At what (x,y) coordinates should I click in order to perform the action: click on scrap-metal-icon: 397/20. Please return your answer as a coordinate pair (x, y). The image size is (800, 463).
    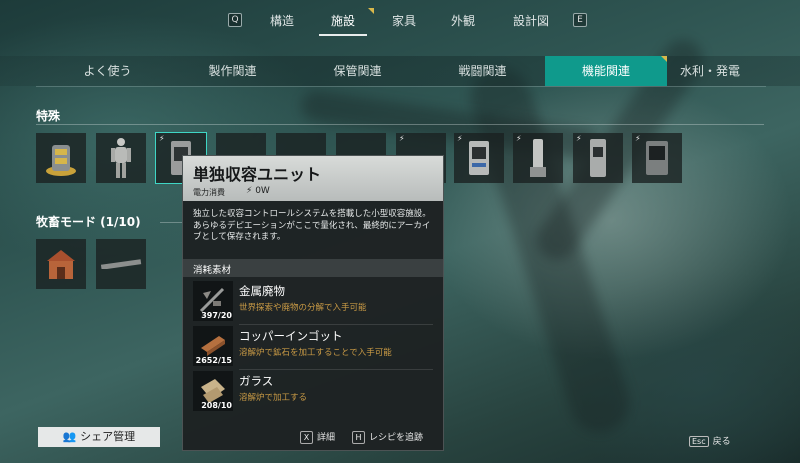
    Looking at the image, I should click on (213, 301).